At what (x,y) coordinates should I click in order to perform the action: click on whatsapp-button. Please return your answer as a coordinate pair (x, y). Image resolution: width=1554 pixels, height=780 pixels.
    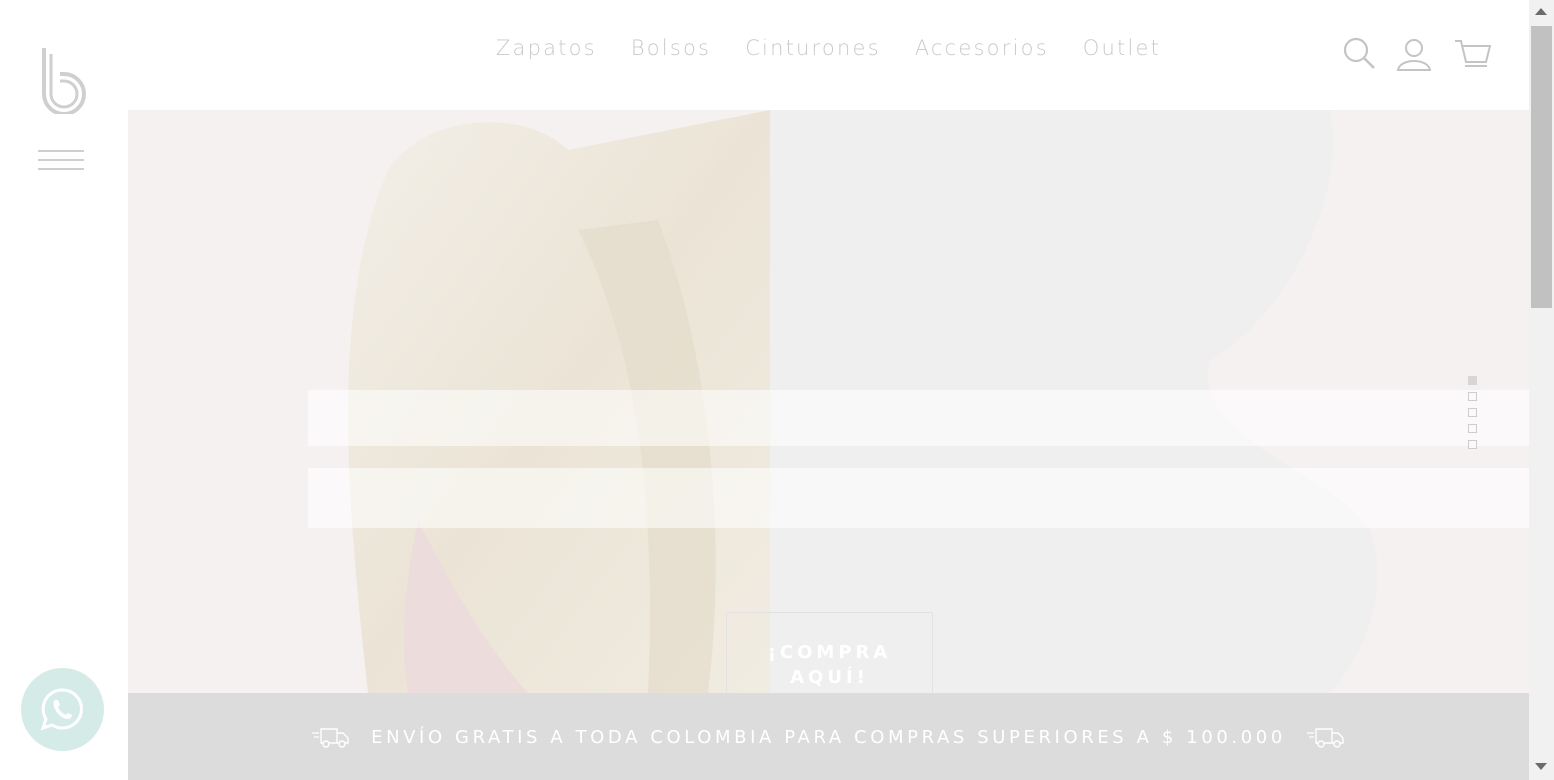
    Looking at the image, I should click on (62, 709).